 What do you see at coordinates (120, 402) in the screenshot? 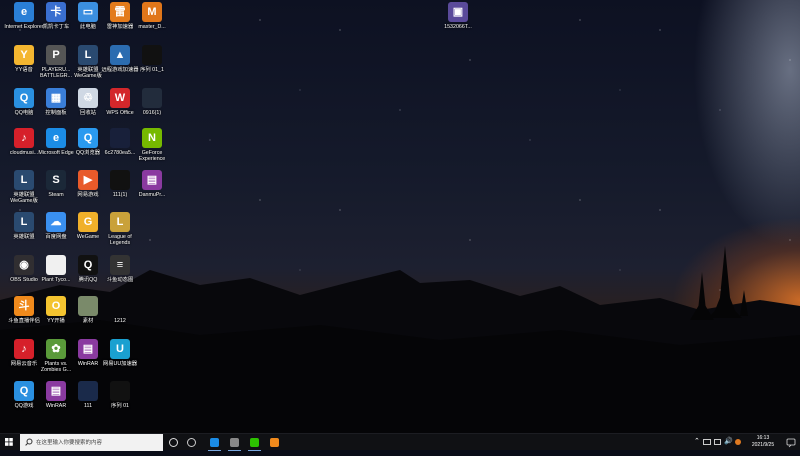
I see `desktop-icon: 序列 01` at bounding box center [120, 402].